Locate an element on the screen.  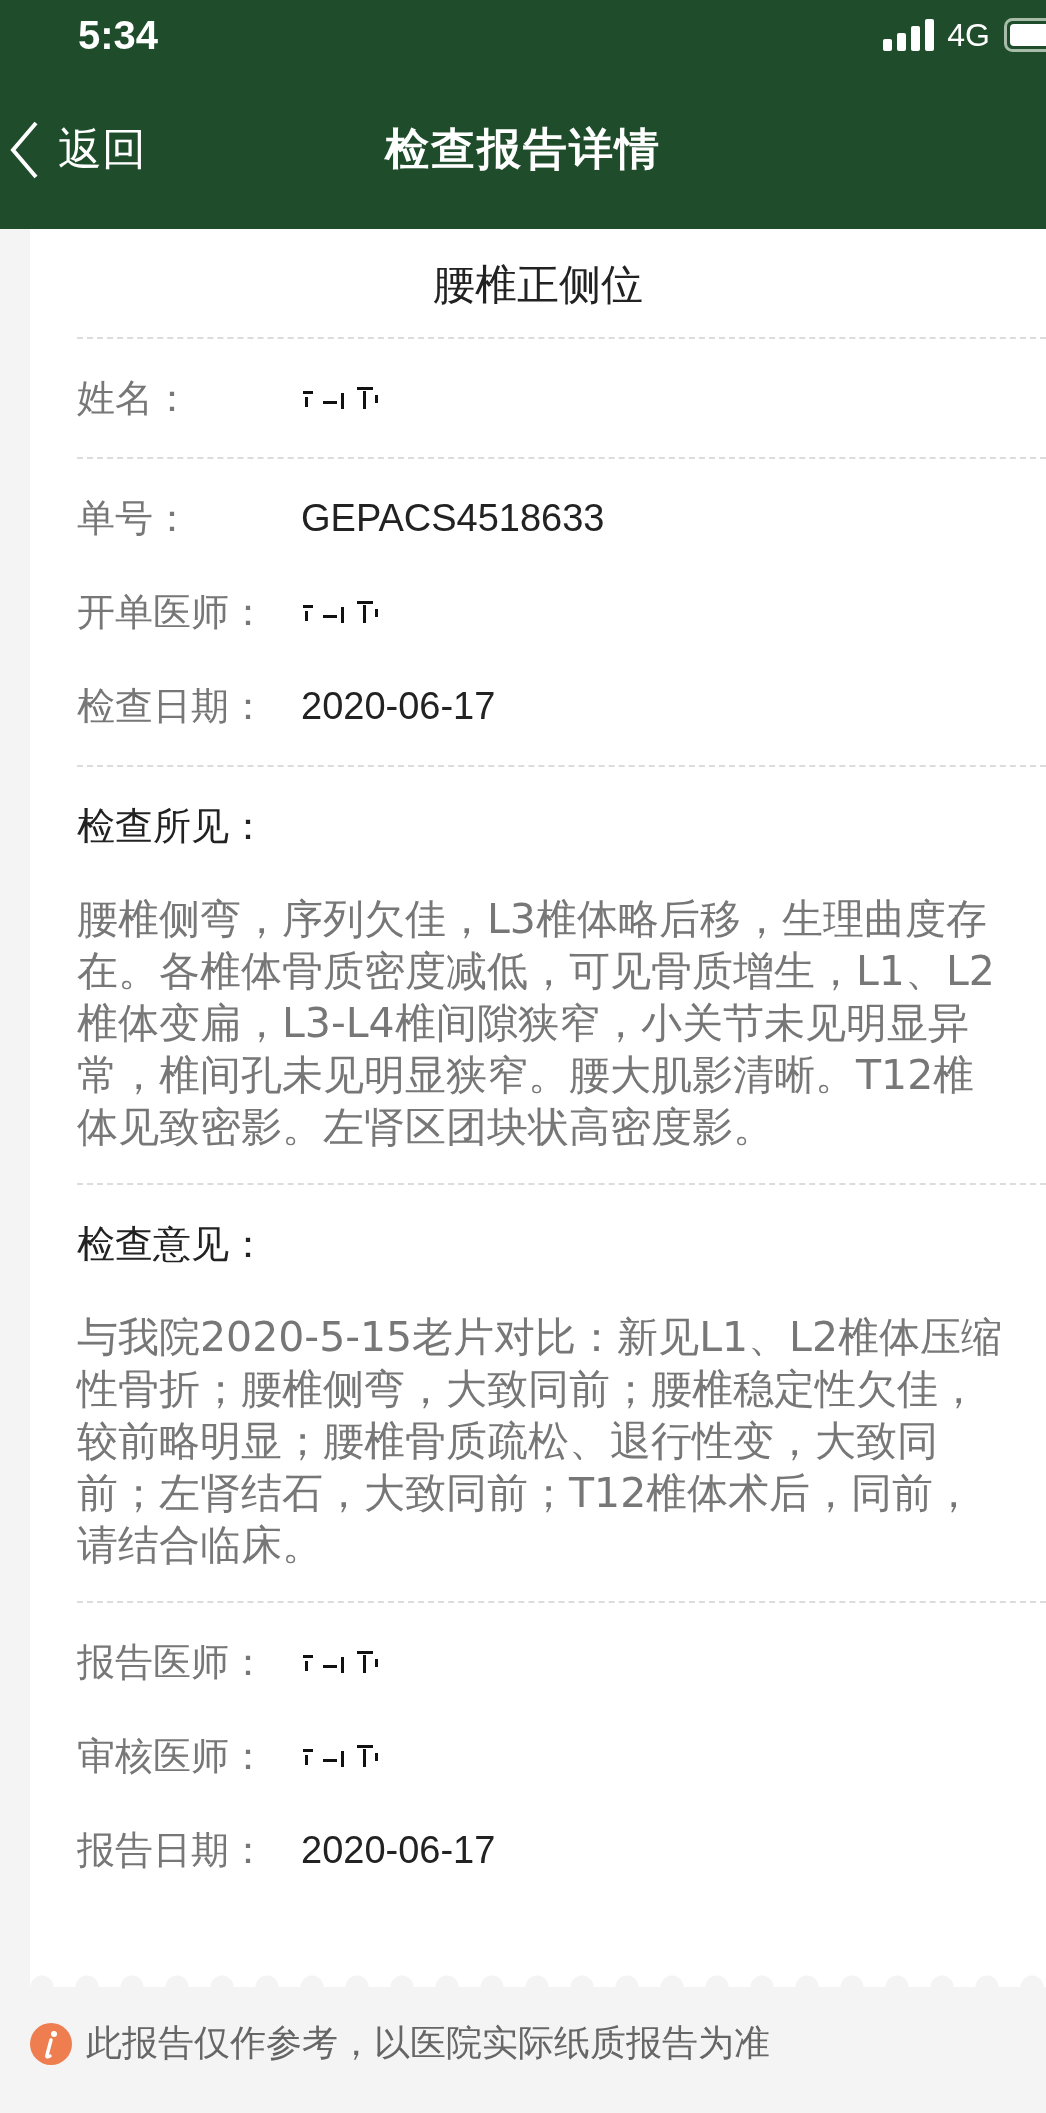
back-chevron-icon is located at coordinates (24, 149).